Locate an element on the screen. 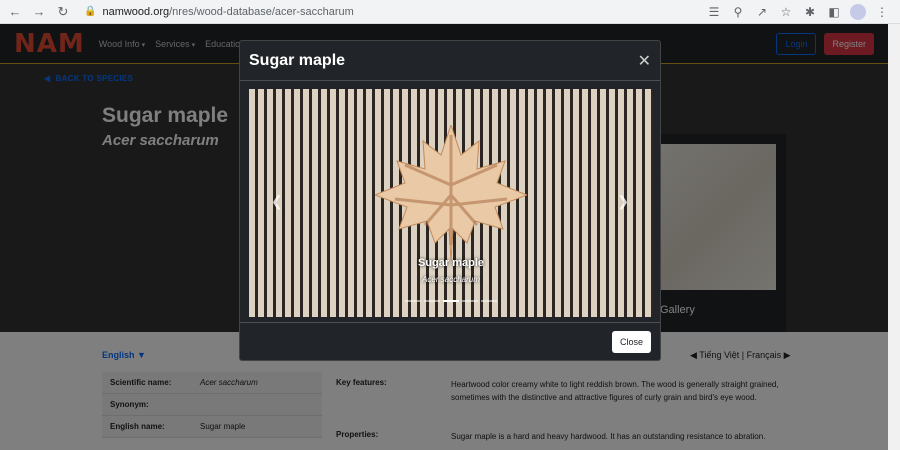 Image resolution: width=900 pixels, height=450 pixels. maple-leaf-inlay-image is located at coordinates (451, 193).